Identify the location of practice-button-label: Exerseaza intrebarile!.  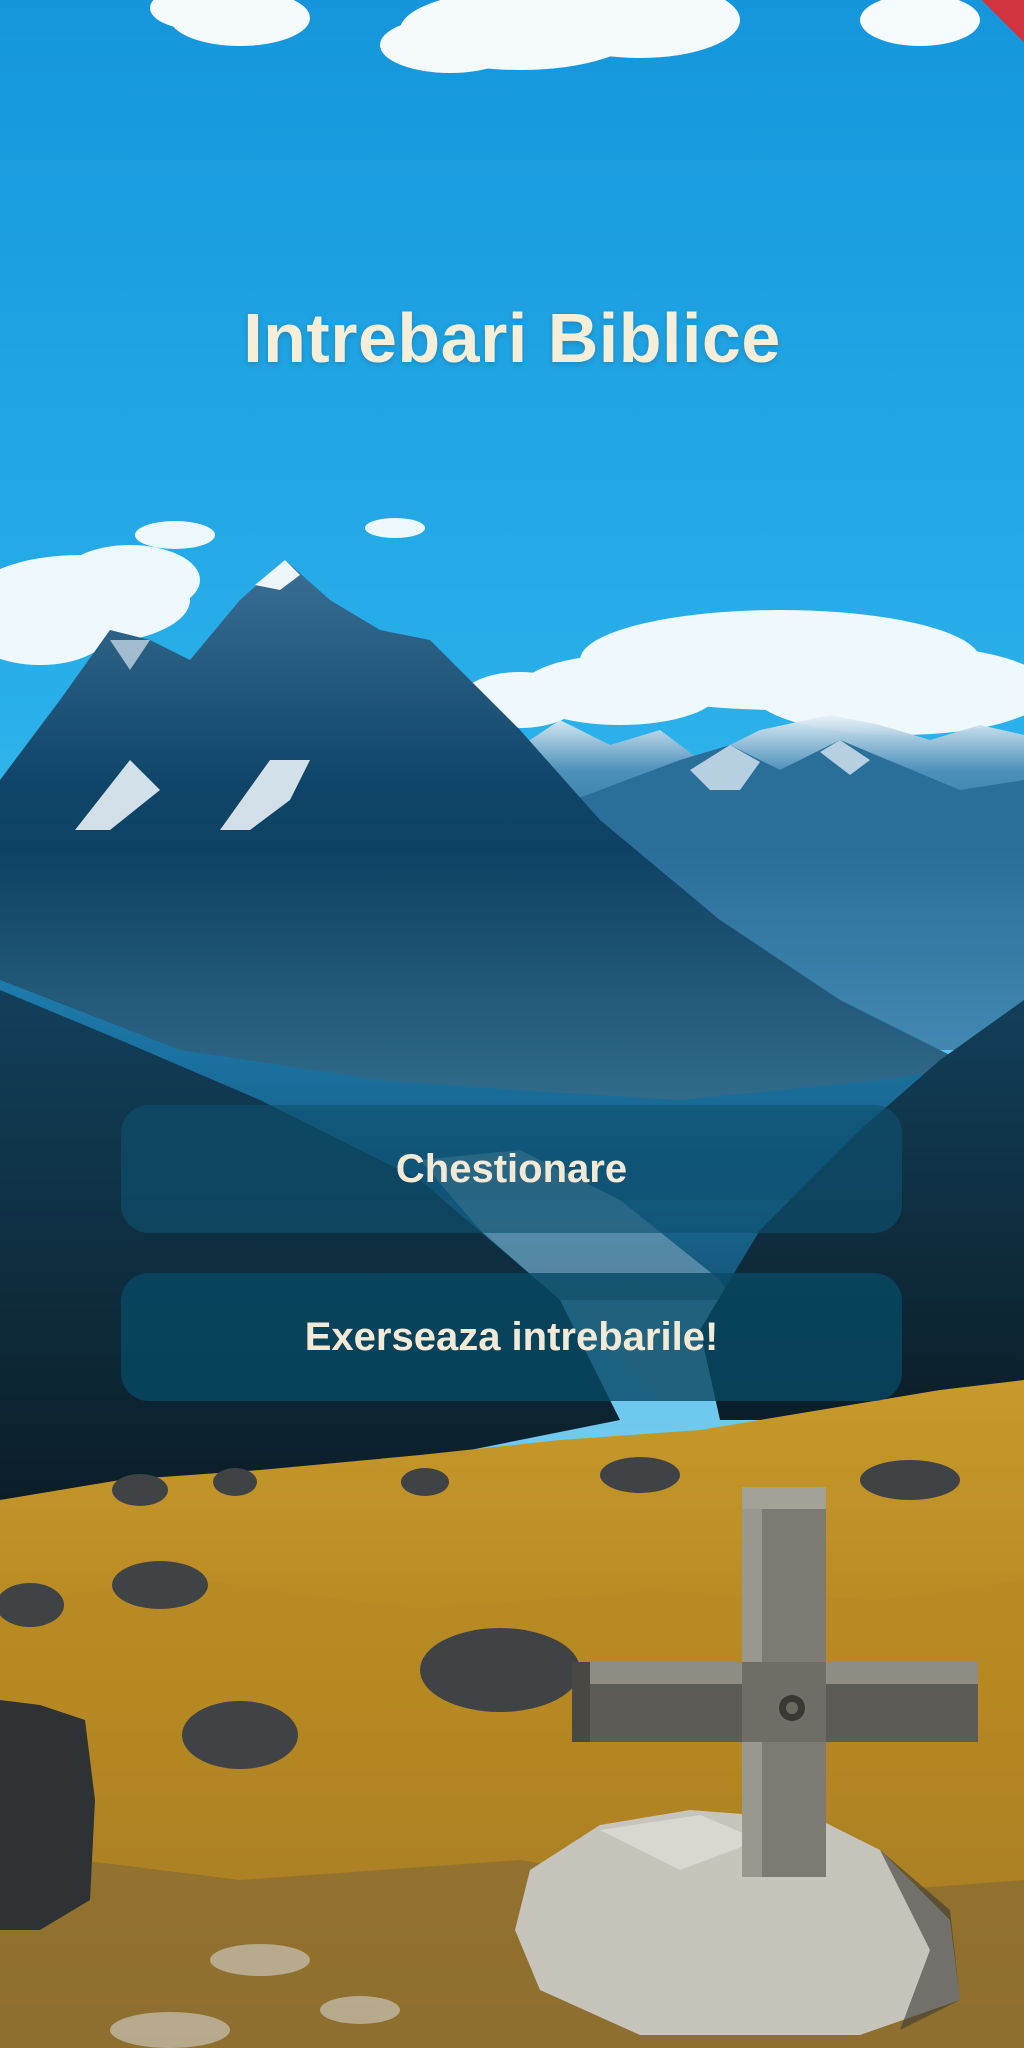
(511, 1336).